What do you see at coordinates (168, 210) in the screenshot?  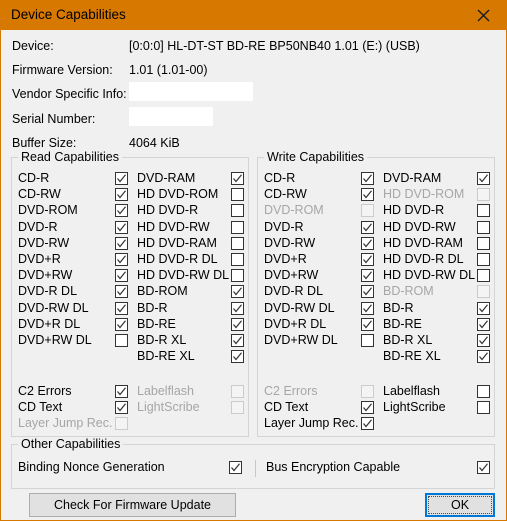 I see `read-capability-label: HD DVD-R` at bounding box center [168, 210].